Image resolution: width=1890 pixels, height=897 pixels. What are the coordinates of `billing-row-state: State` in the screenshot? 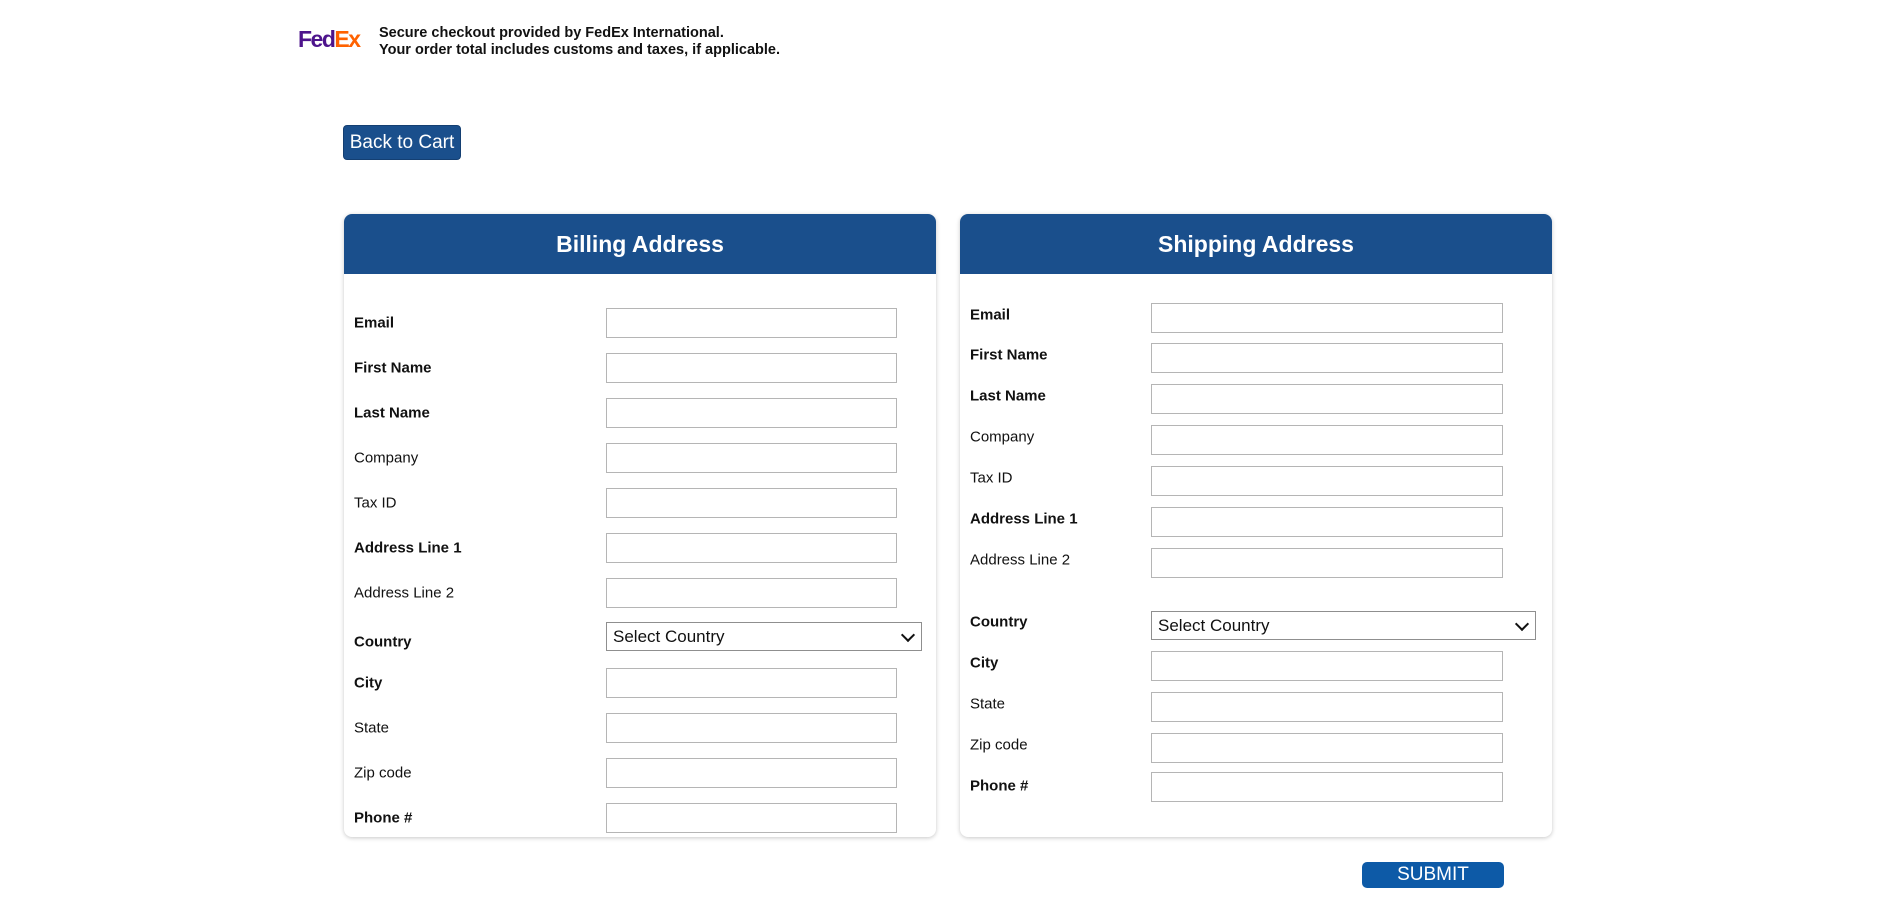 It's located at (640, 728).